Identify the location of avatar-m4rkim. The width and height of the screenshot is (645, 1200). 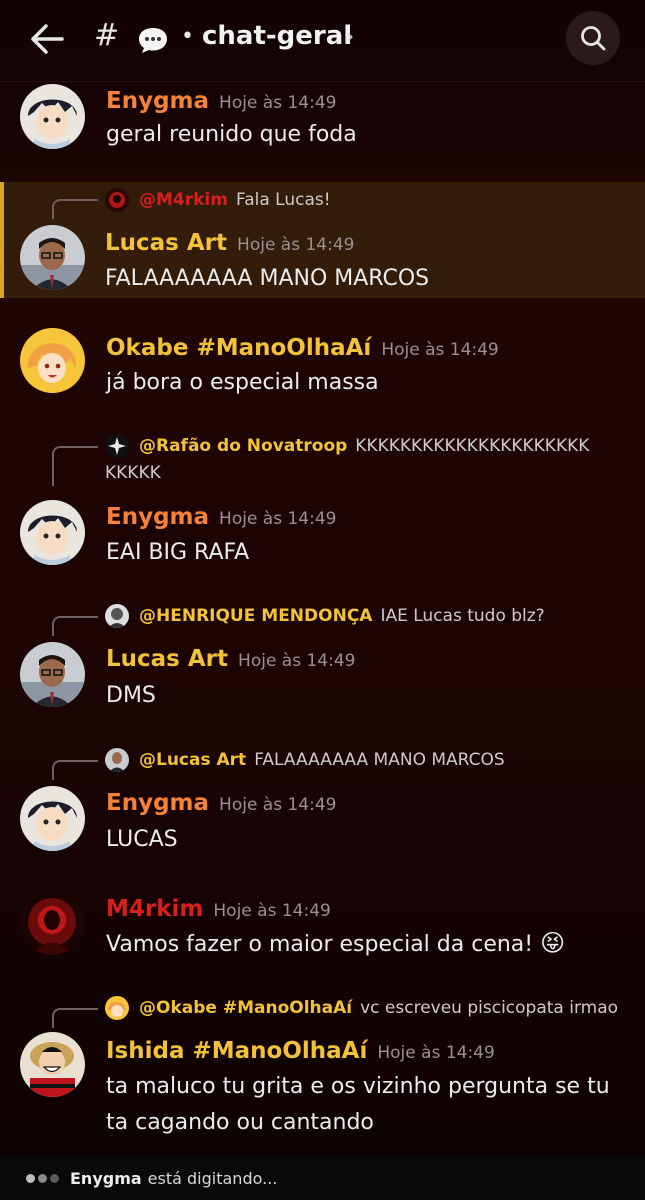
(52, 922).